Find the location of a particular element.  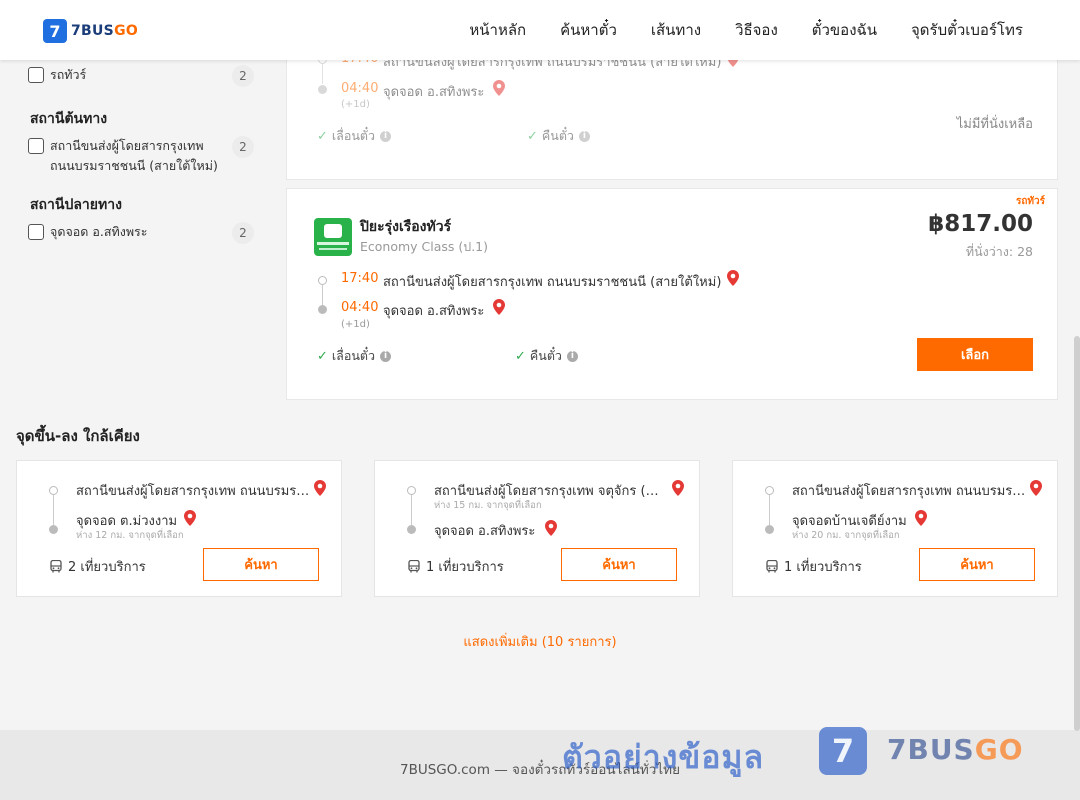

nearby-section-title: จุดขึ้น-ลง ใกล้เคียง is located at coordinates (78, 436).